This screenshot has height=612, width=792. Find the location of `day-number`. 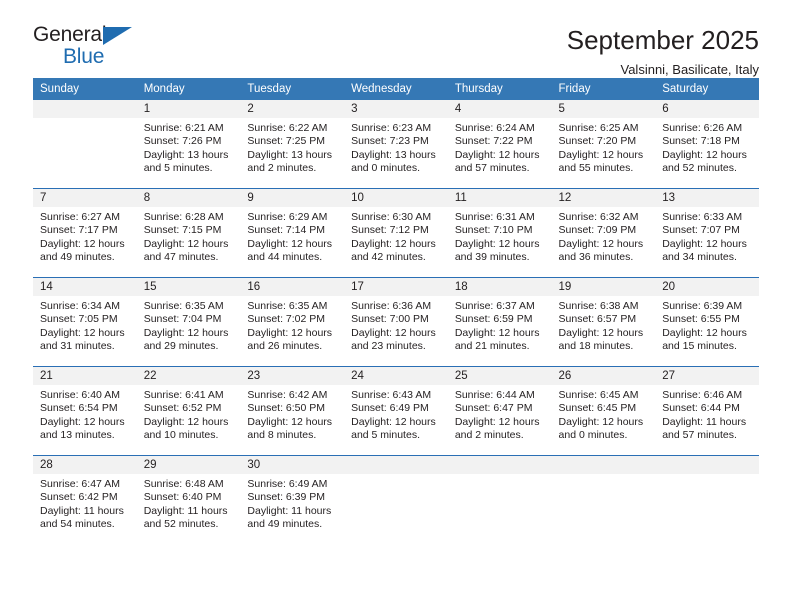

day-number is located at coordinates (603, 465).